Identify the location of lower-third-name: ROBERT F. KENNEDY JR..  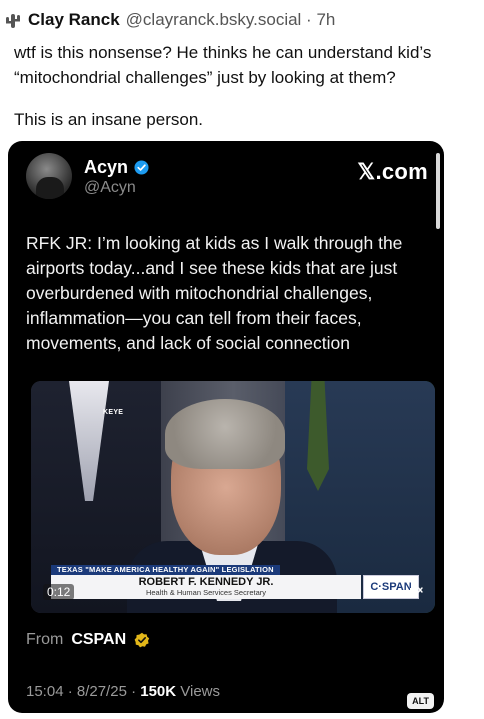
(206, 582).